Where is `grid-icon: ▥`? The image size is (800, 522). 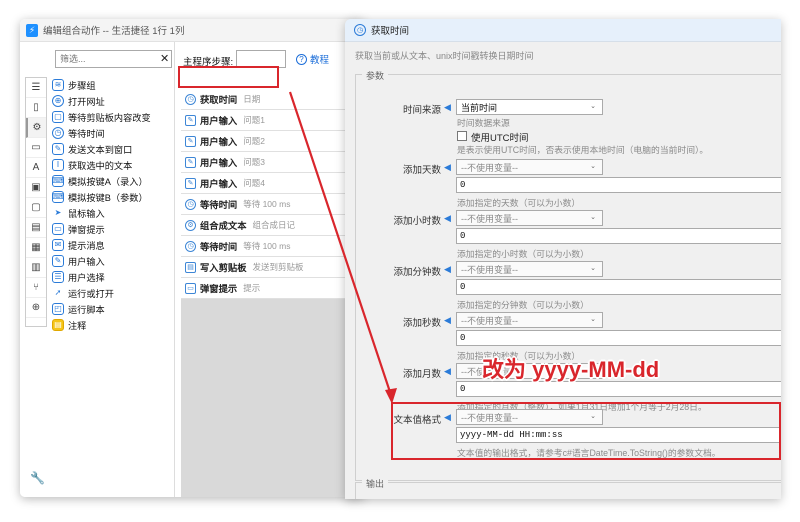
grid-icon: ▥ is located at coordinates (36, 268).